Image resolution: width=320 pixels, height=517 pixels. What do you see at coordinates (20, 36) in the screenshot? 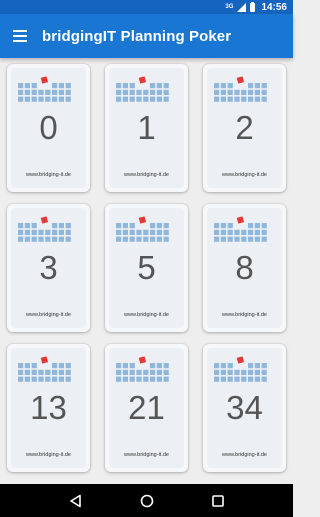
I see `hamburger-menu-icon` at bounding box center [20, 36].